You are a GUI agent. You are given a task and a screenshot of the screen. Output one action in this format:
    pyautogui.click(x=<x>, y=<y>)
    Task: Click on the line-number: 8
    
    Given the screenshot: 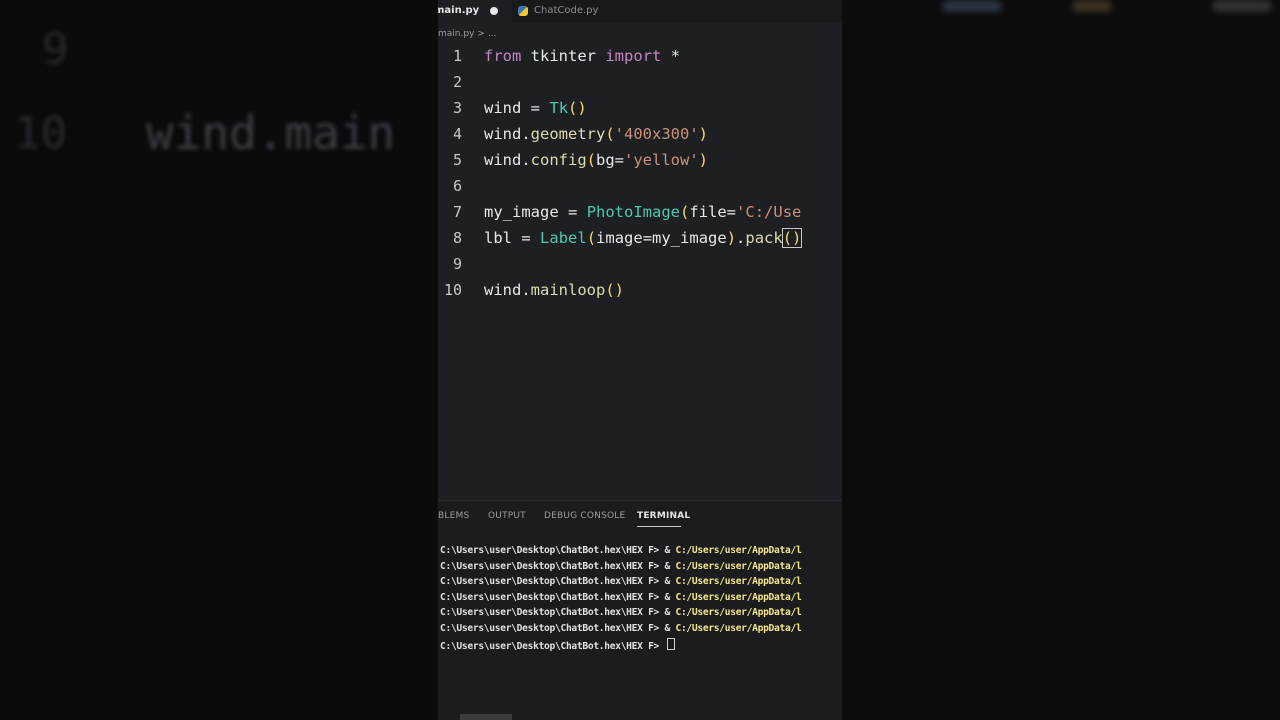 What is the action you would take?
    pyautogui.click(x=457, y=238)
    